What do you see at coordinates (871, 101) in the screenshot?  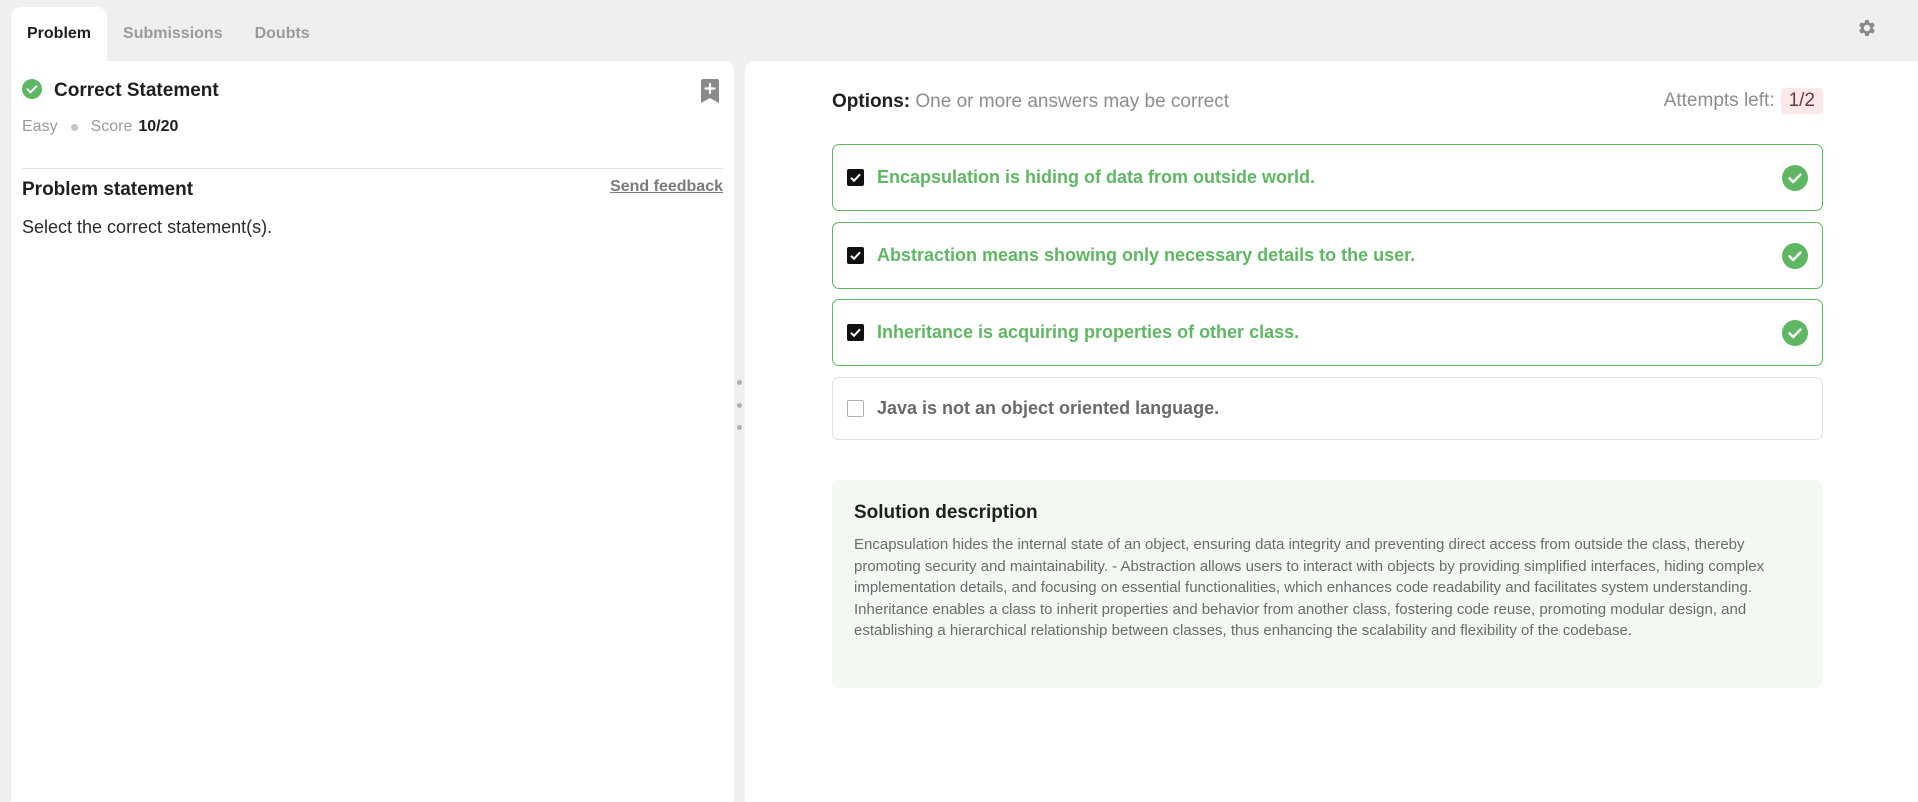 I see `options-label: Options:` at bounding box center [871, 101].